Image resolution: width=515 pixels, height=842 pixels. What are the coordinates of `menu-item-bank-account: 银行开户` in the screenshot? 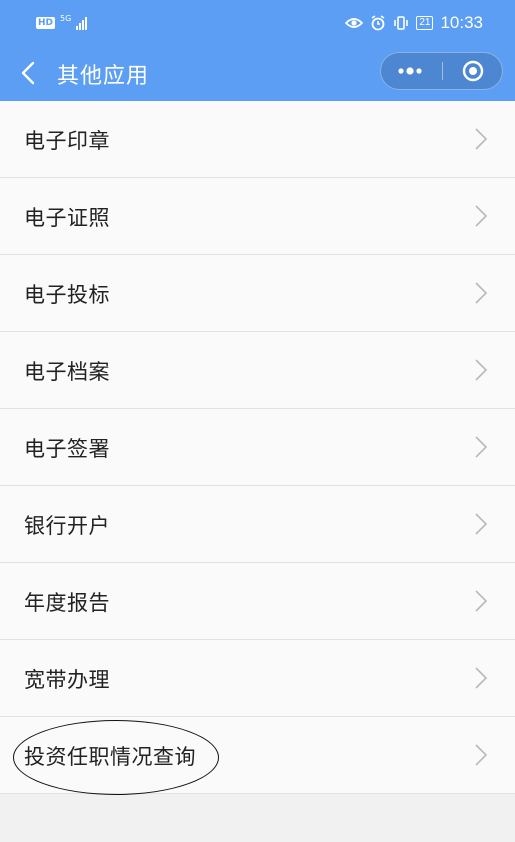 It's located at (257, 524).